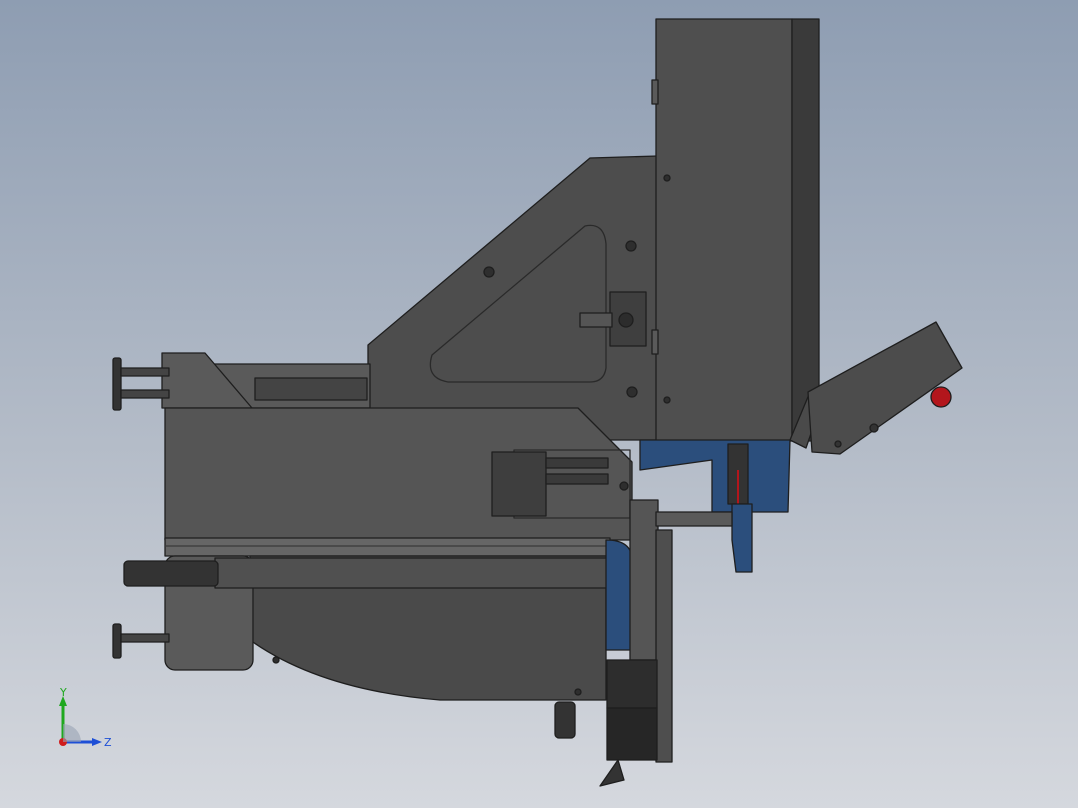 This screenshot has width=1078, height=808. I want to click on leveling-handwheel-bottom, so click(141, 641).